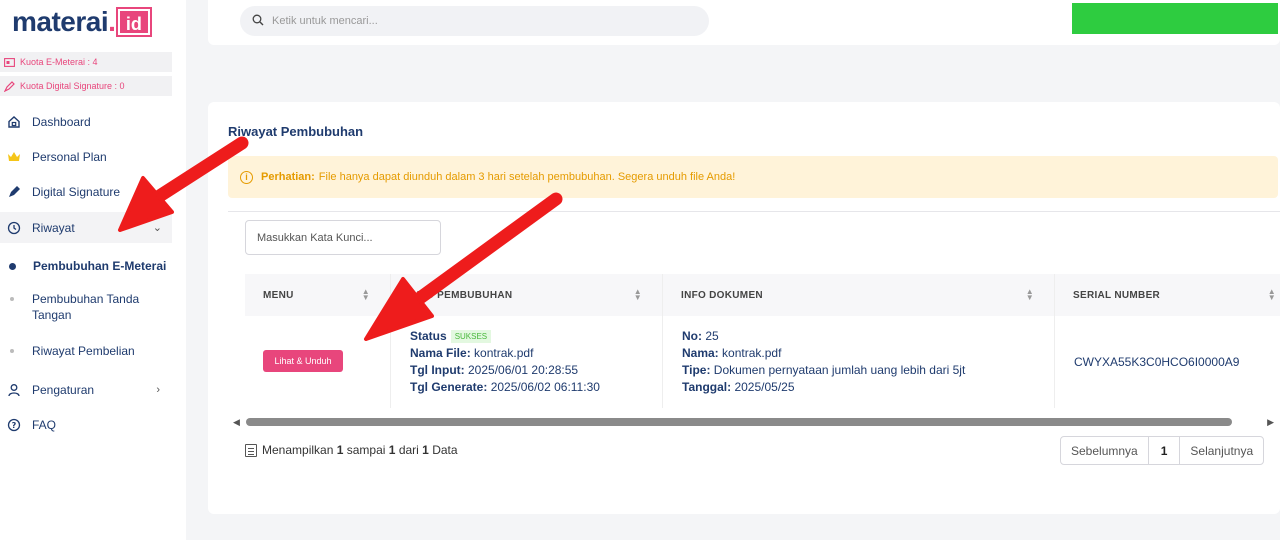 This screenshot has height=540, width=1280. Describe the element at coordinates (303, 361) in the screenshot. I see `view-download-button: Lihat & Unduh` at that location.